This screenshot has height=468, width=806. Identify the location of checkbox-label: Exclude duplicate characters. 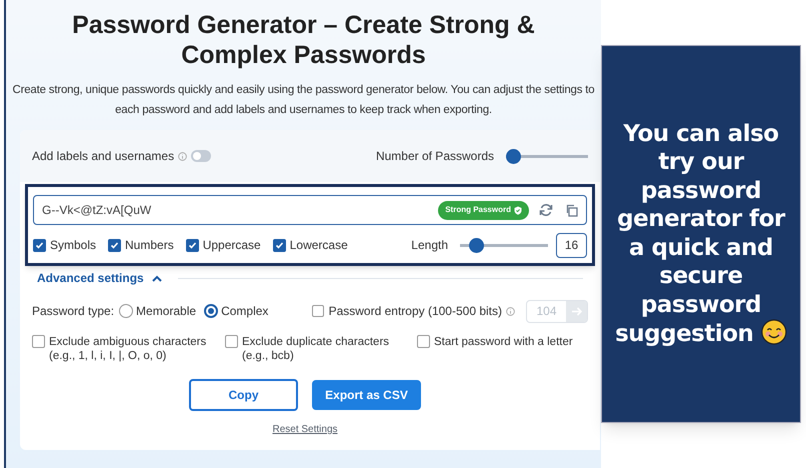
(316, 342).